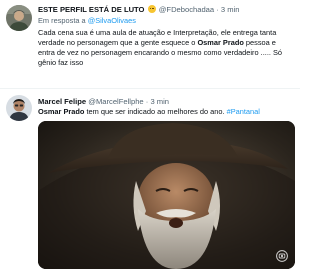 The image size is (320, 269). What do you see at coordinates (243, 111) in the screenshot?
I see `hashtag-link: #Pantanal` at bounding box center [243, 111].